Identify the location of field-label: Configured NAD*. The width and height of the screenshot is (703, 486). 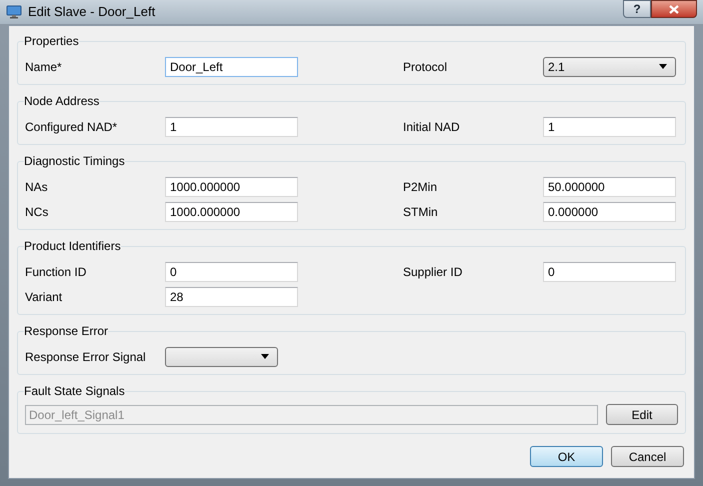
(71, 127).